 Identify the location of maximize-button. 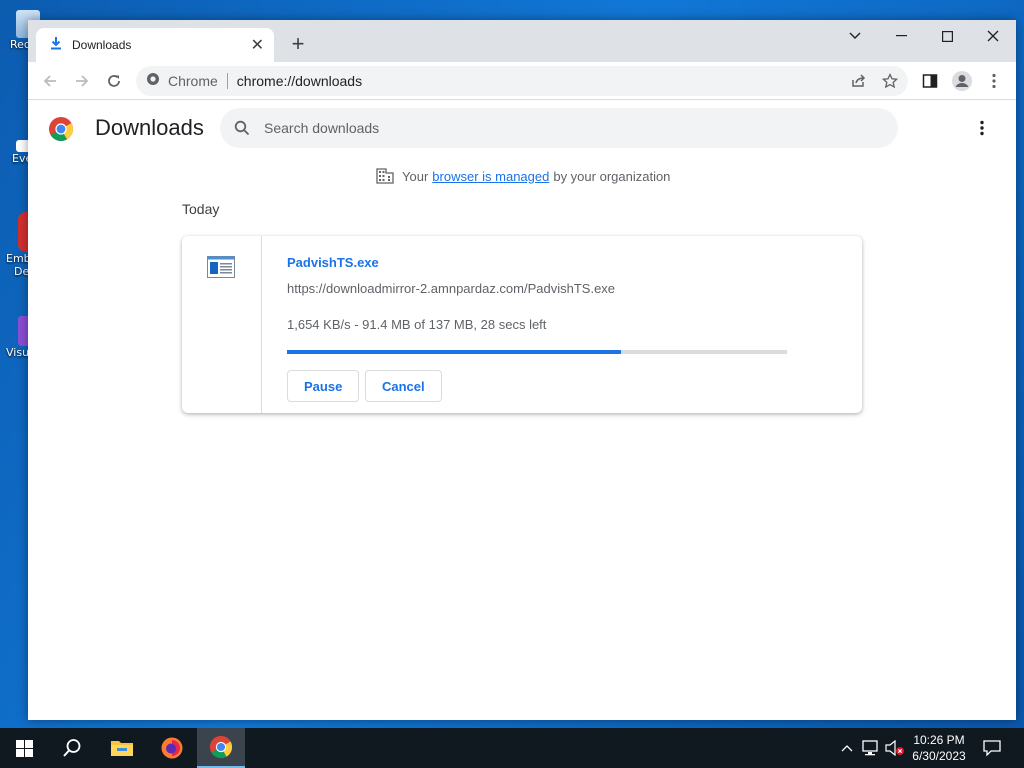
(947, 36).